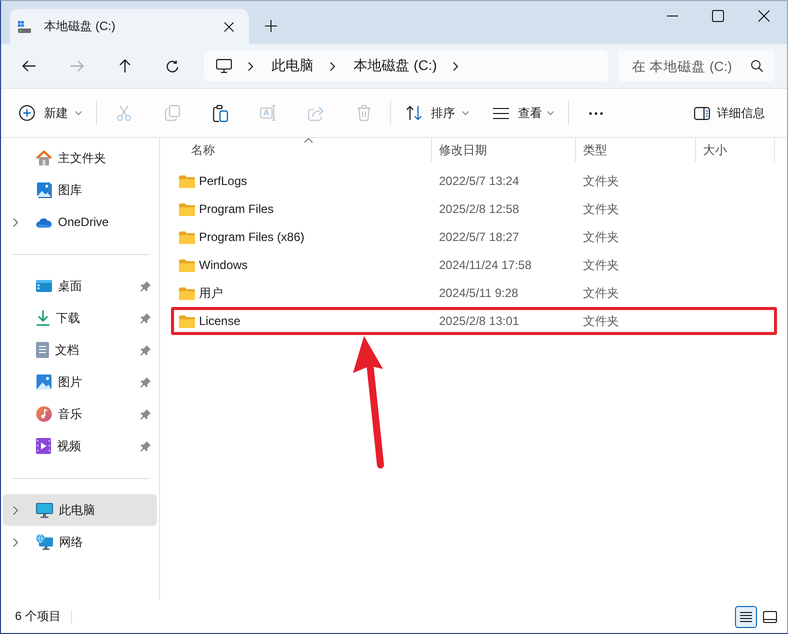  I want to click on file-name: License, so click(219, 321).